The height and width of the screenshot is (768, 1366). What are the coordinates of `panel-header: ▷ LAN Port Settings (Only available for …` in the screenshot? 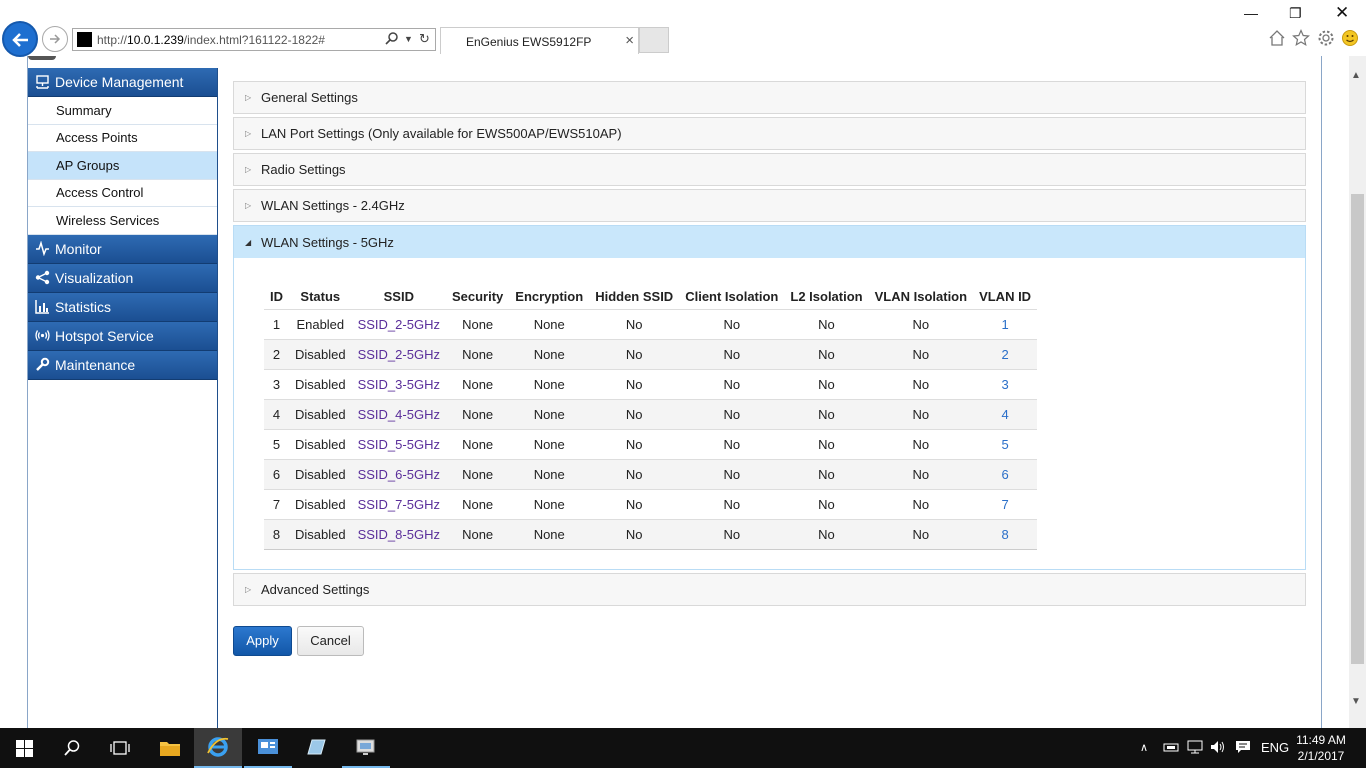 It's located at (769, 133).